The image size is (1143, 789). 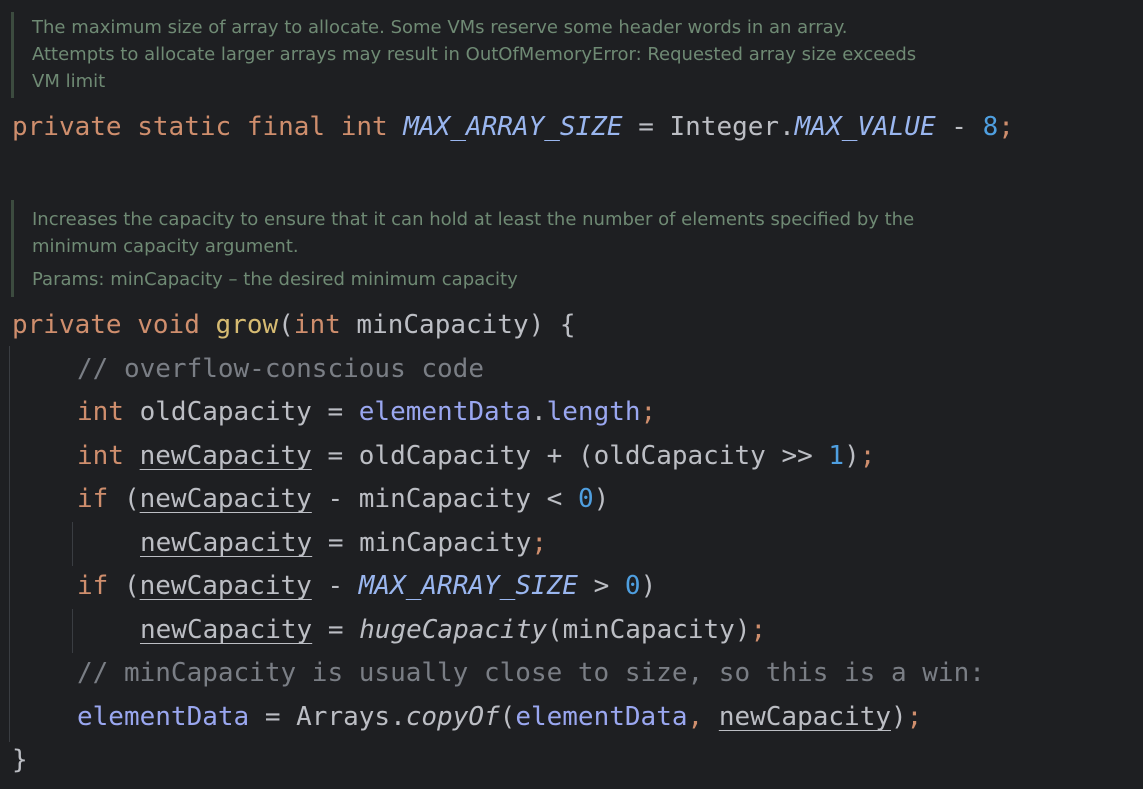 I want to click on paren-close-brace: ) {, so click(x=552, y=325).